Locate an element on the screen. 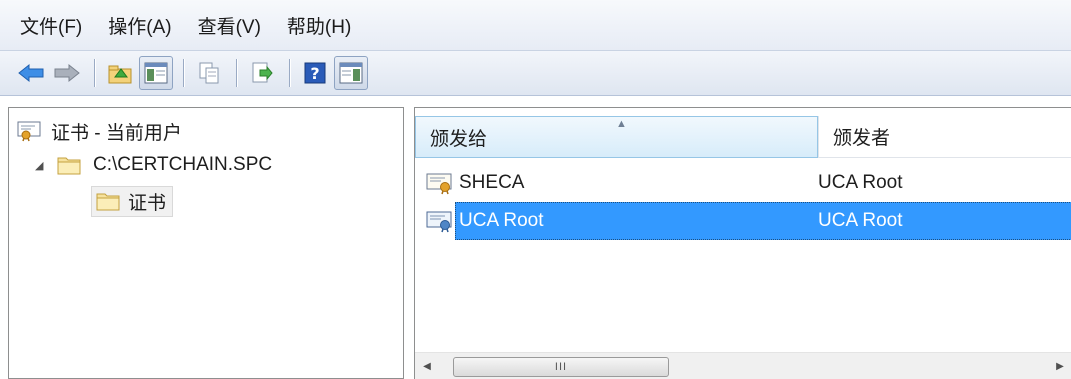  list-header: ▲ 颁发给 颁发者 is located at coordinates (743, 137).